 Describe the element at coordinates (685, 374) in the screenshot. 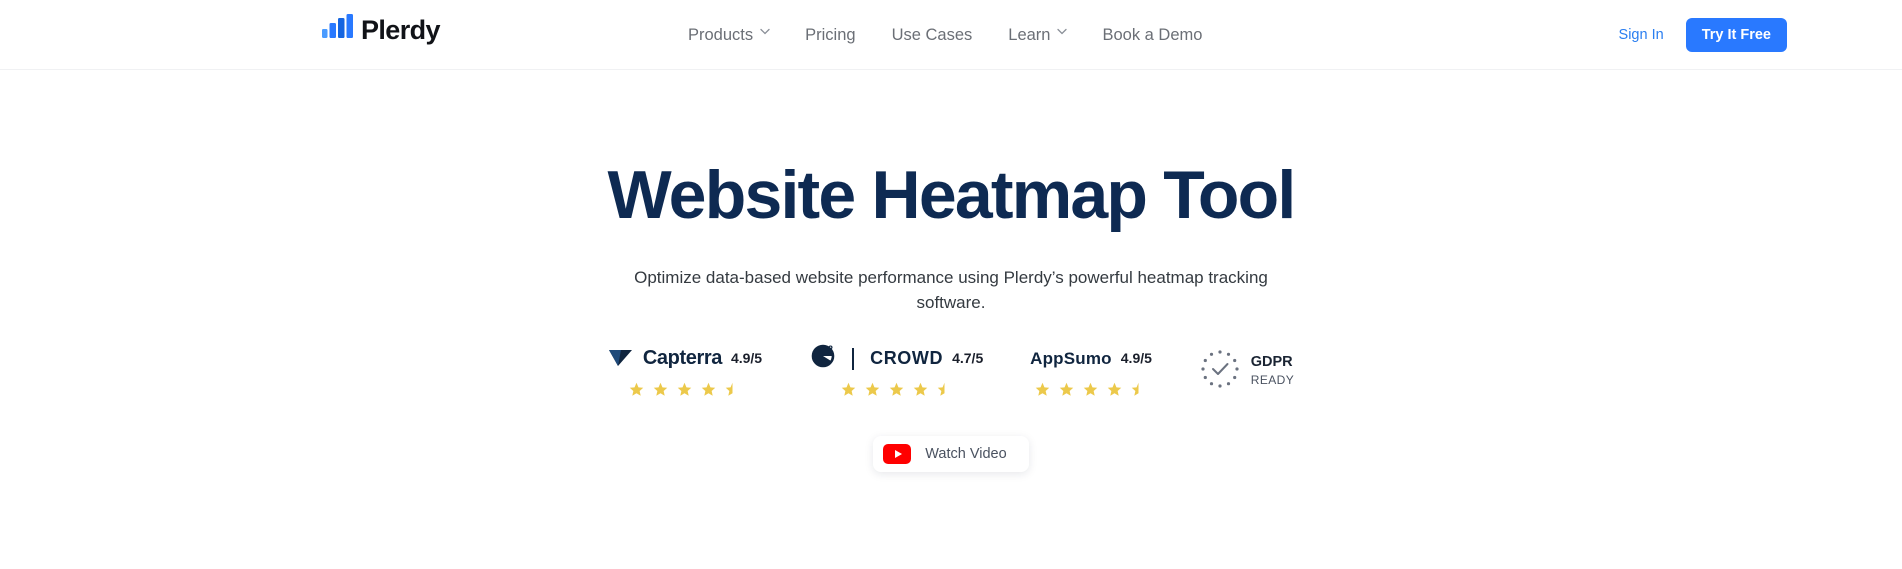

I see `badge-capterra: Capterra 4.9/5` at that location.